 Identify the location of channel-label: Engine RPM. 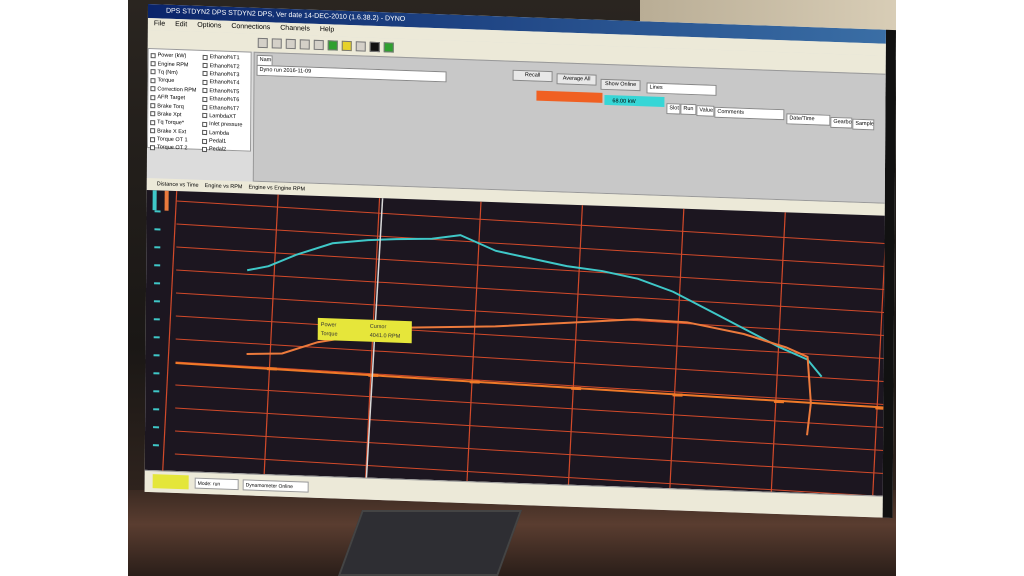
(173, 64).